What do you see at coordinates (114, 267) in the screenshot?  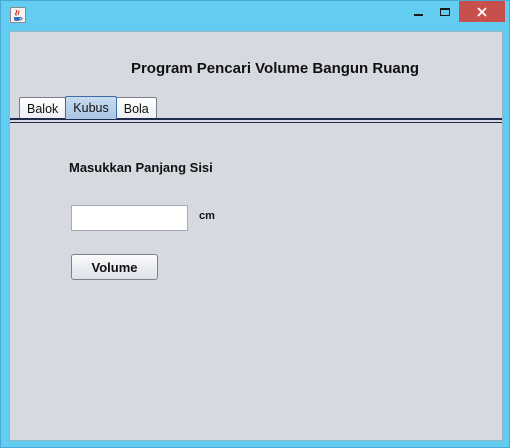 I see `volume-button: Volume` at bounding box center [114, 267].